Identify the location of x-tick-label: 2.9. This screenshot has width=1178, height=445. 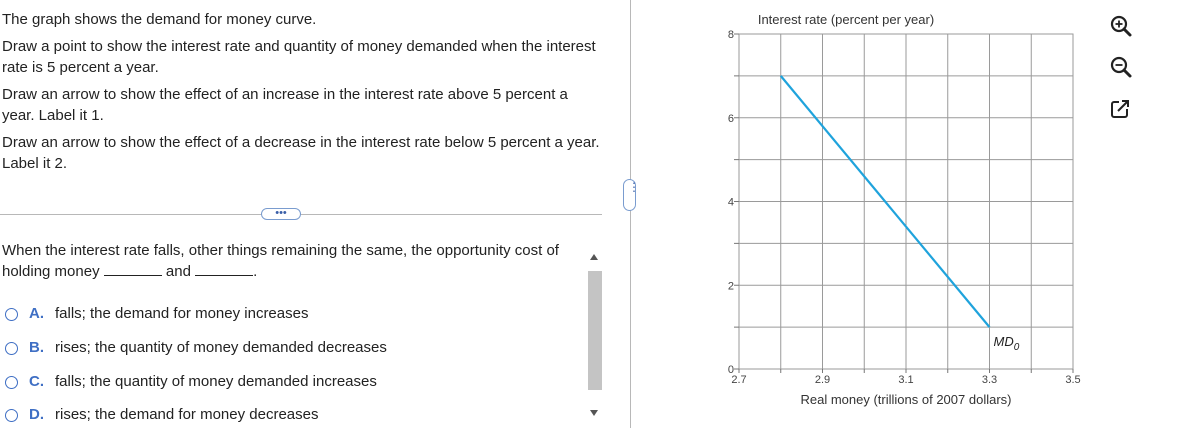
(822, 380).